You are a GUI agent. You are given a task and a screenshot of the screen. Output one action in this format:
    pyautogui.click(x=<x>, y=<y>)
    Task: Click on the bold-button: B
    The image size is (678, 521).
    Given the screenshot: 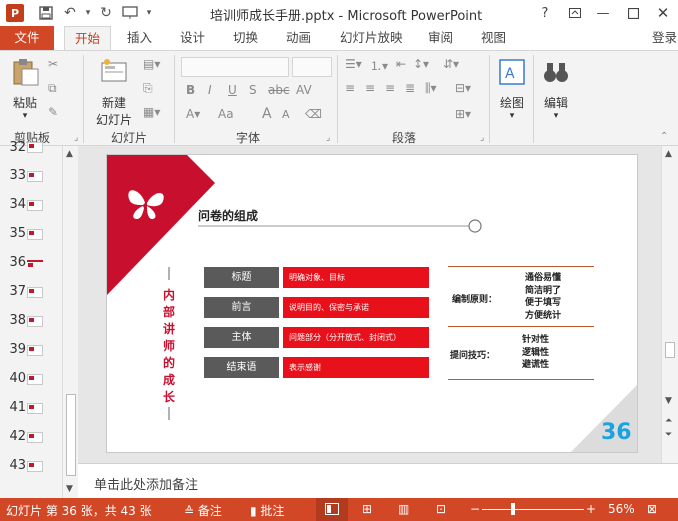 What is the action you would take?
    pyautogui.click(x=190, y=90)
    